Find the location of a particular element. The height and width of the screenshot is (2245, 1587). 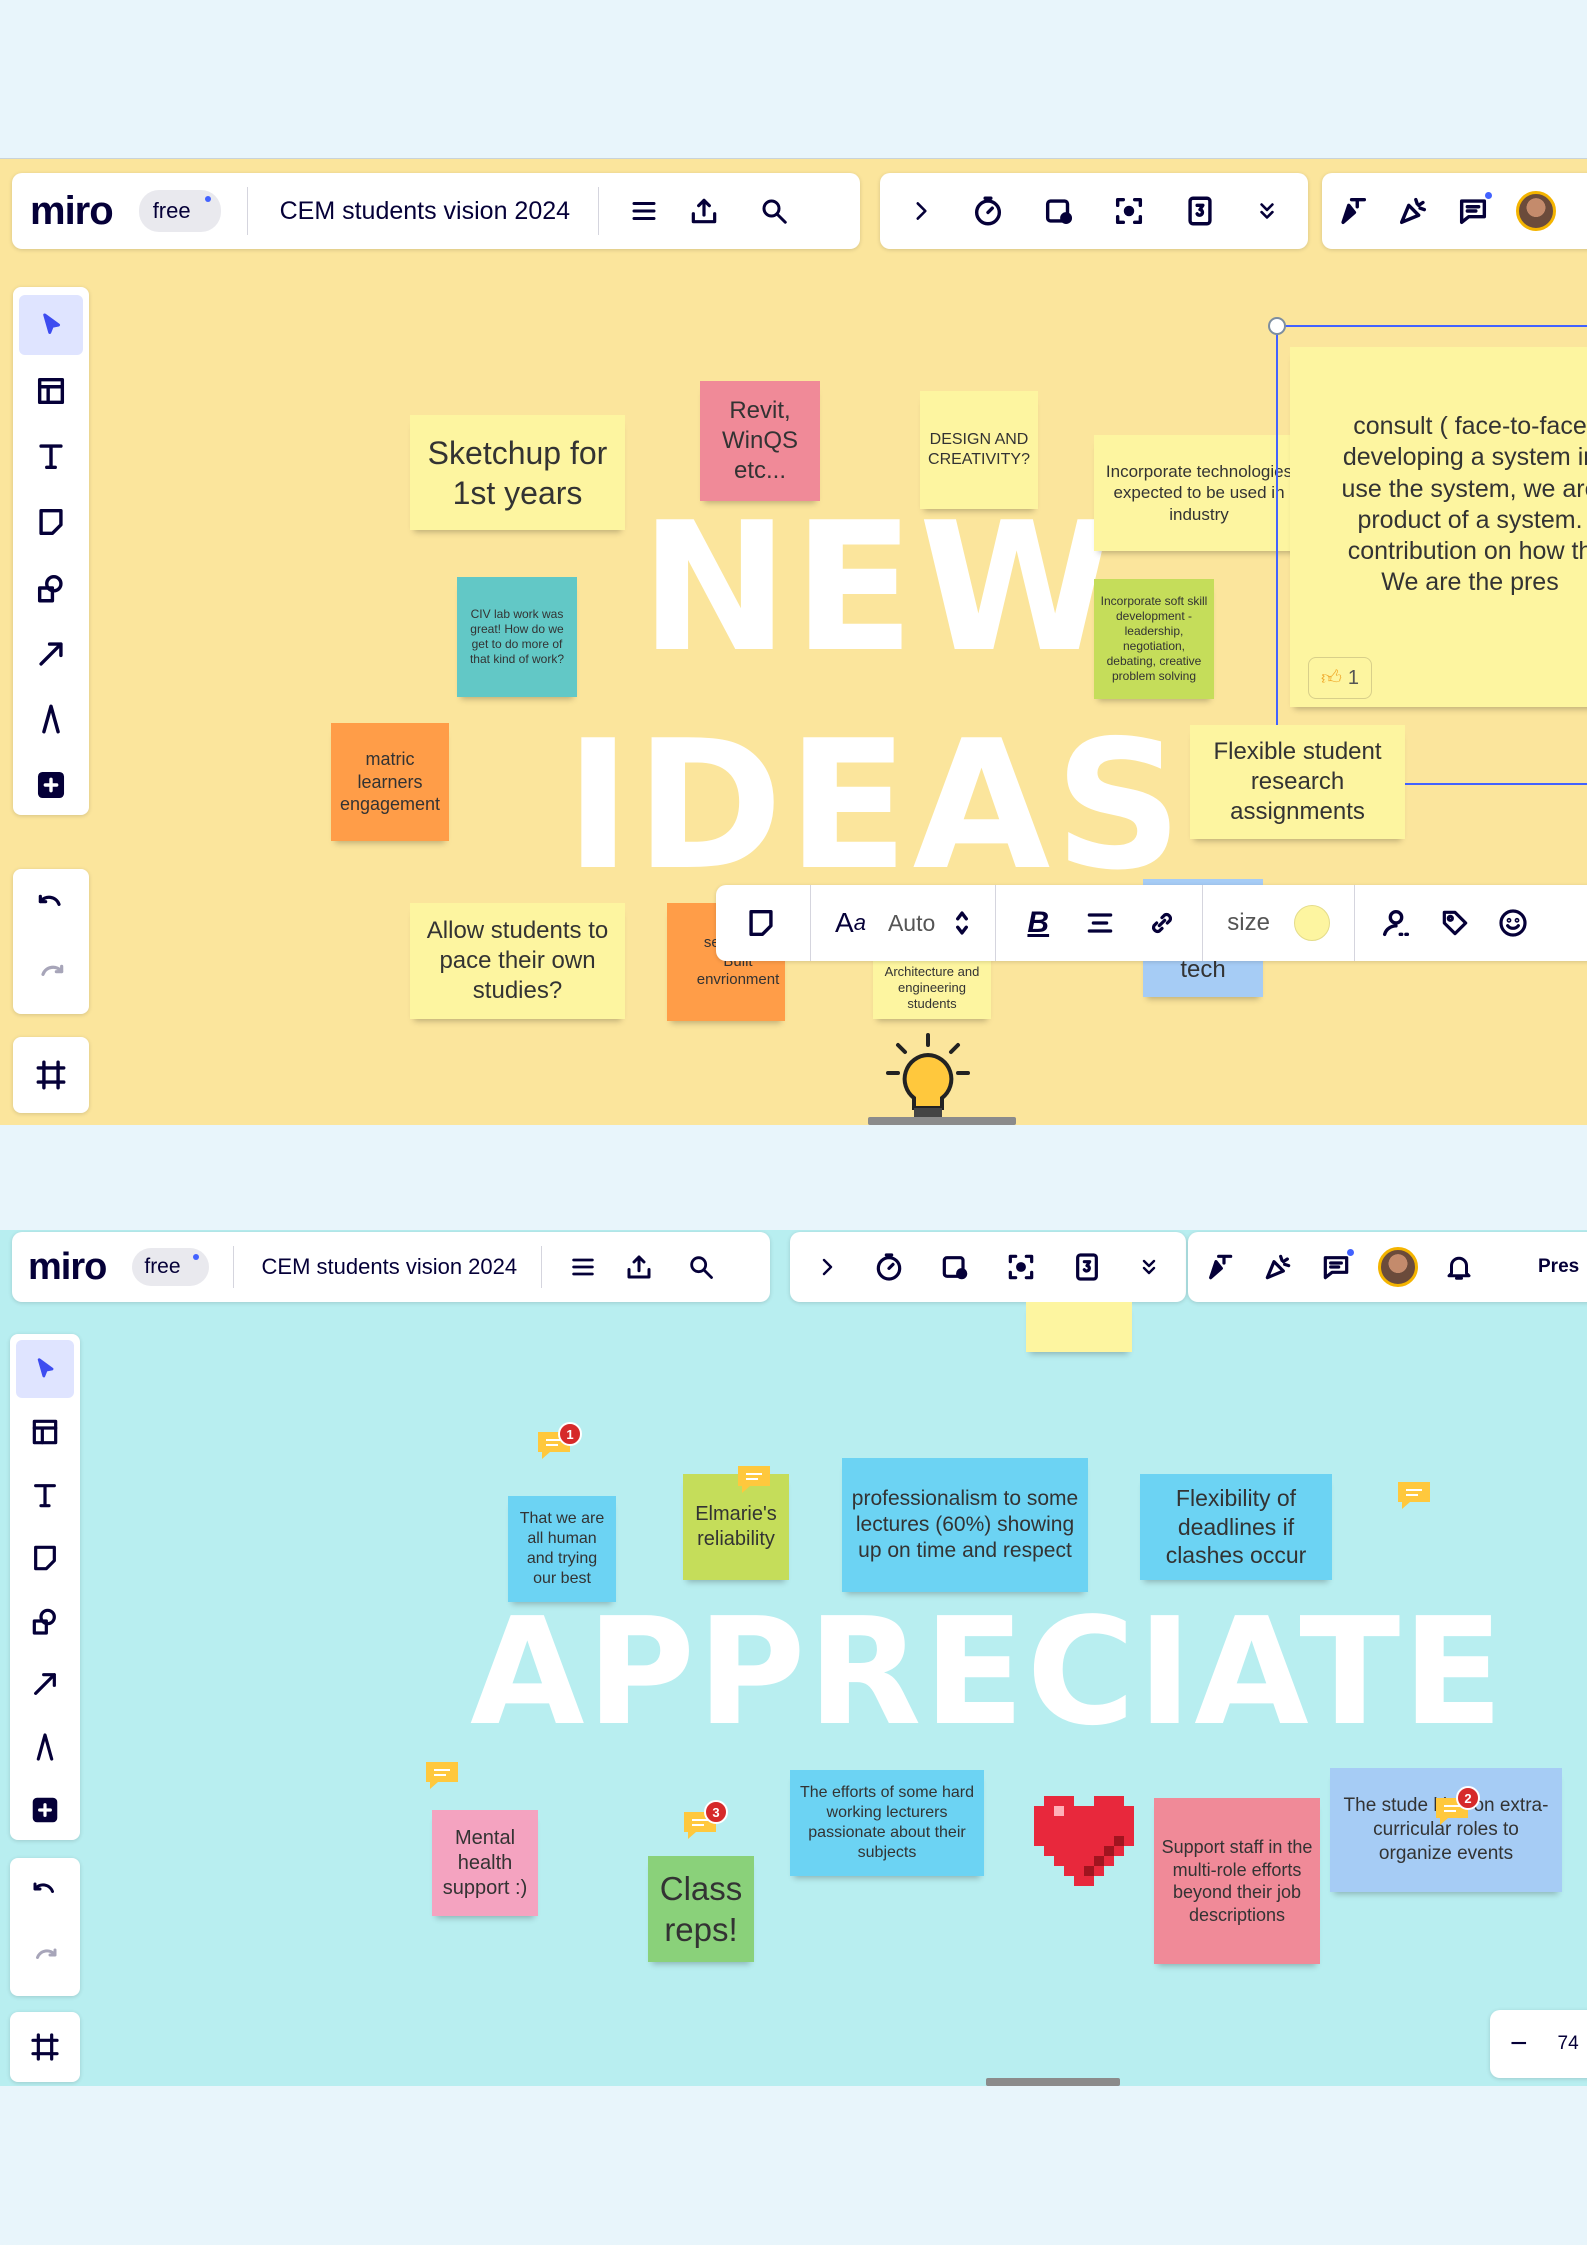

bold-icon: B is located at coordinates (1038, 923).